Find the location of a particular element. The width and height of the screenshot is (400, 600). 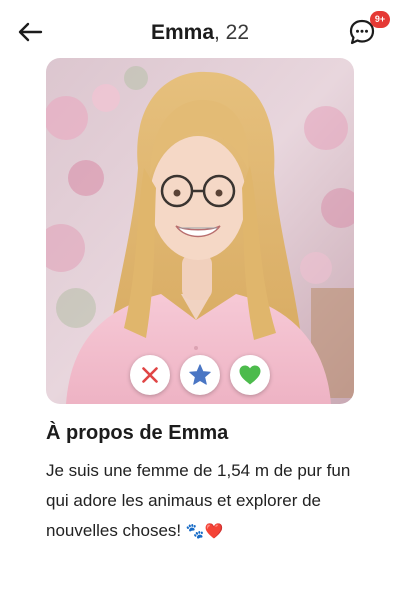

superlike-button is located at coordinates (200, 375).